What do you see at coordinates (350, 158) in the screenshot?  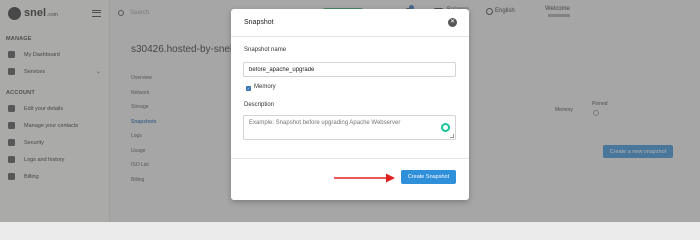 I see `dialog-divider` at bounding box center [350, 158].